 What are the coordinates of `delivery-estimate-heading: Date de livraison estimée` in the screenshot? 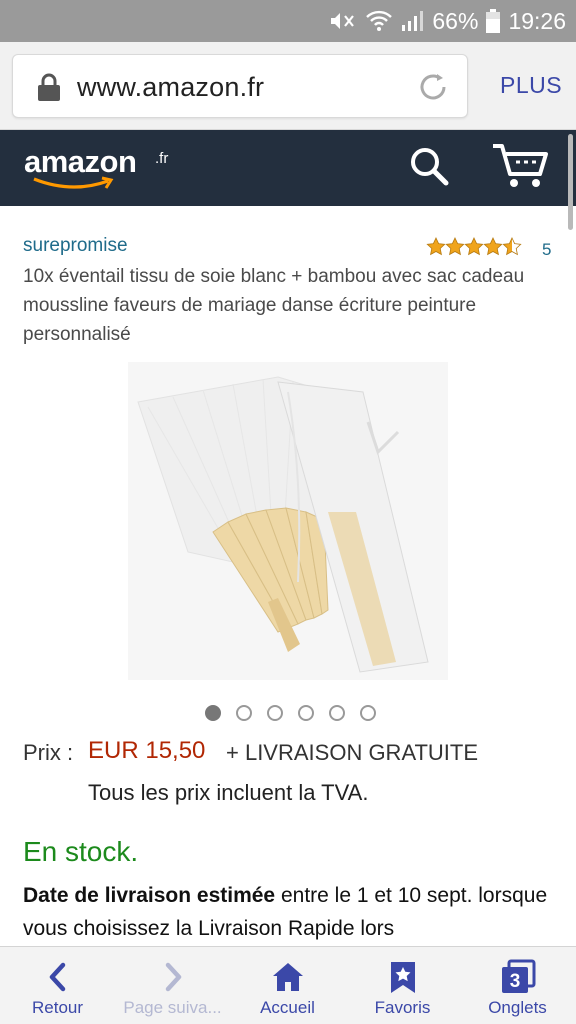 It's located at (149, 895).